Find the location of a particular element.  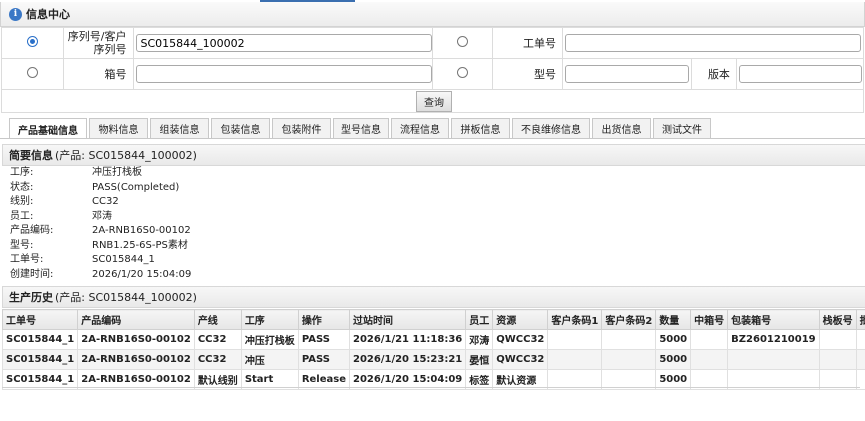

model-label: 型号 is located at coordinates (527, 74).